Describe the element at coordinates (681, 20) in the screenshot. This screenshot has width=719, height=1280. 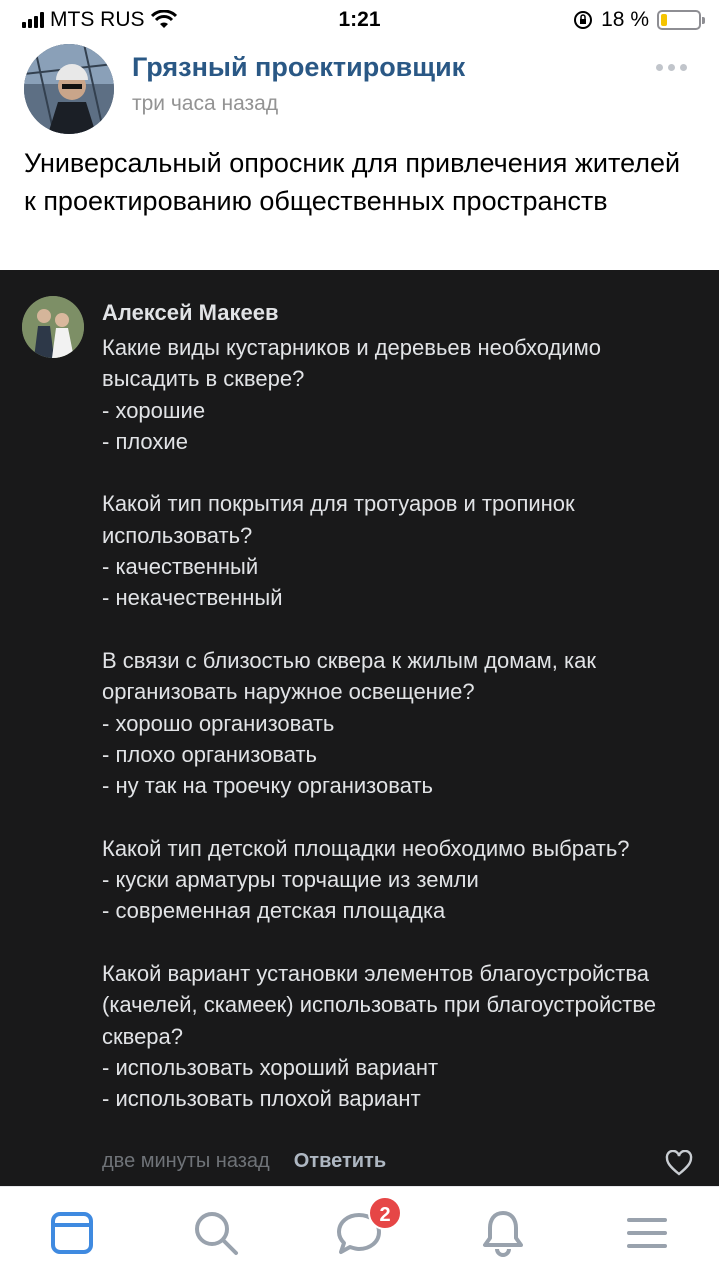
I see `battery-icon` at that location.